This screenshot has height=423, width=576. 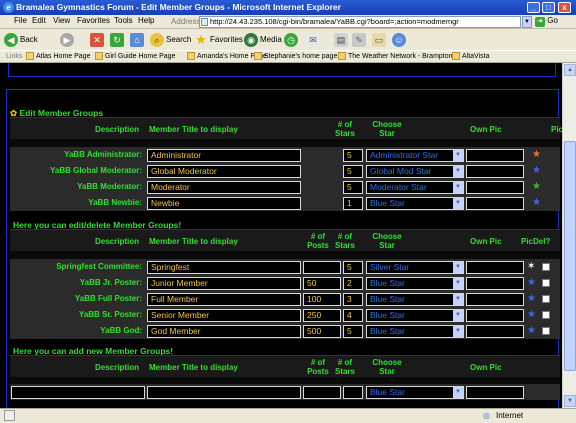 What do you see at coordinates (415, 267) in the screenshot?
I see `choose-star-select: Silver Star ▼` at bounding box center [415, 267].